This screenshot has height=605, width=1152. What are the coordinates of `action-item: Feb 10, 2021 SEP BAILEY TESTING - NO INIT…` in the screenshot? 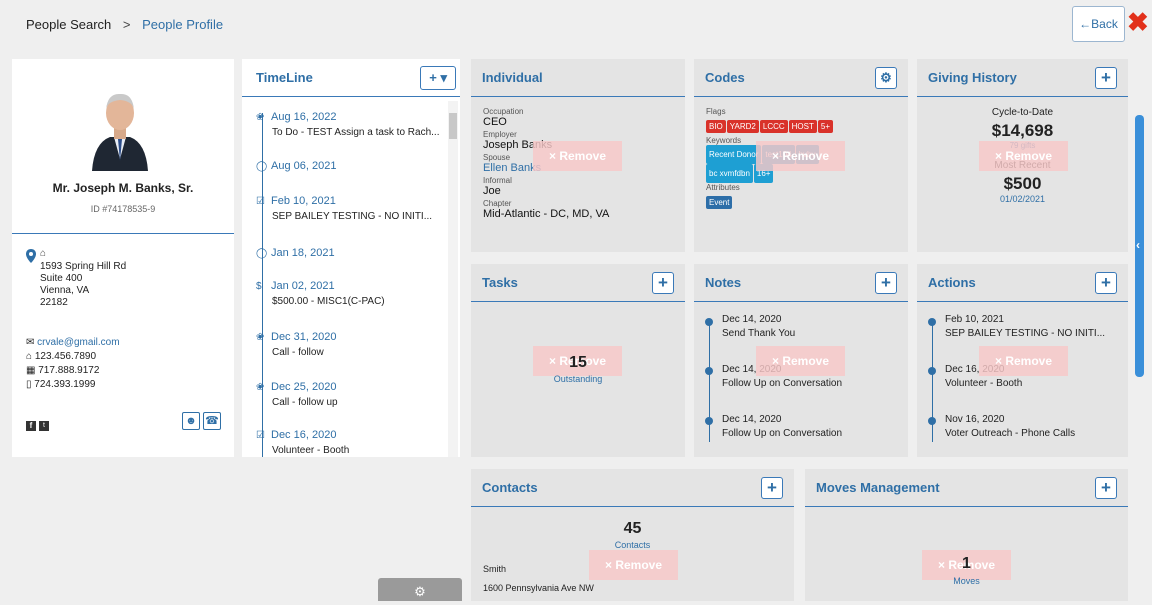 It's located at (1025, 326).